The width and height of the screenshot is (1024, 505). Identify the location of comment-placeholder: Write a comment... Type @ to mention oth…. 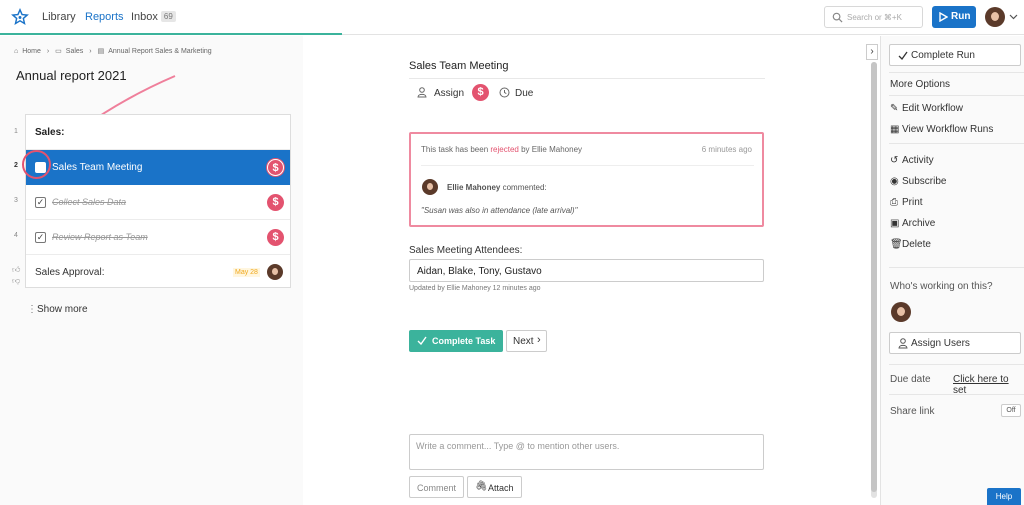
(518, 446).